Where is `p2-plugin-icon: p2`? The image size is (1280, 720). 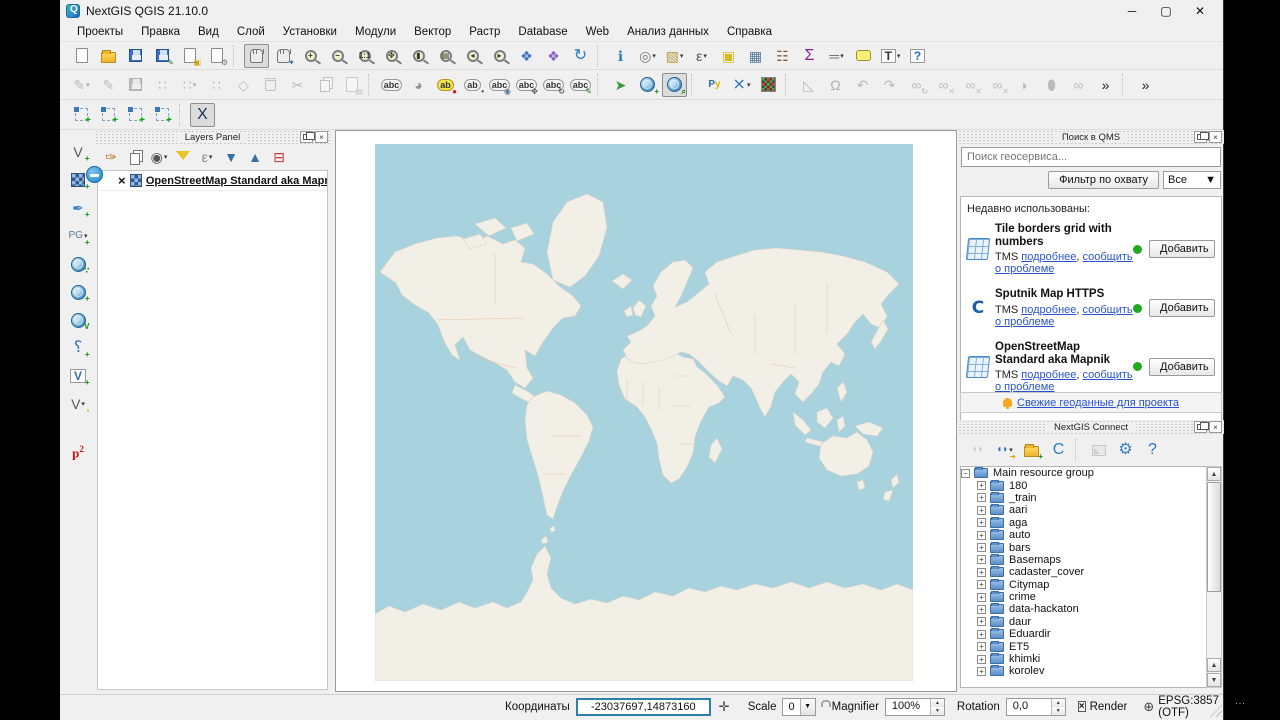
p2-plugin-icon: p2 is located at coordinates (78, 452).